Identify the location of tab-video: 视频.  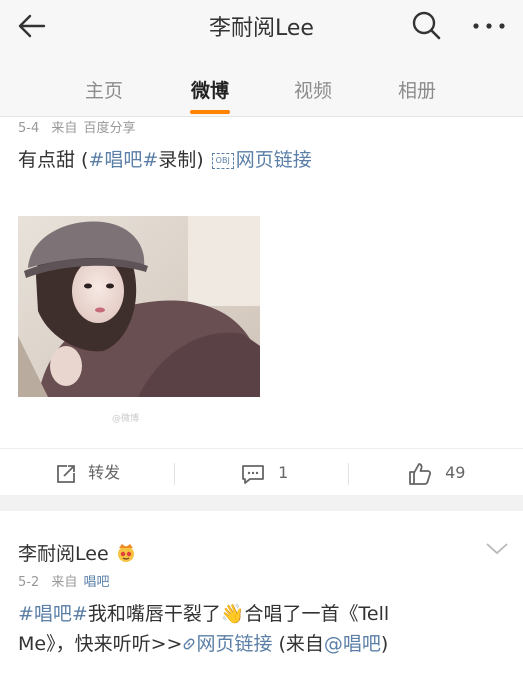
(313, 89).